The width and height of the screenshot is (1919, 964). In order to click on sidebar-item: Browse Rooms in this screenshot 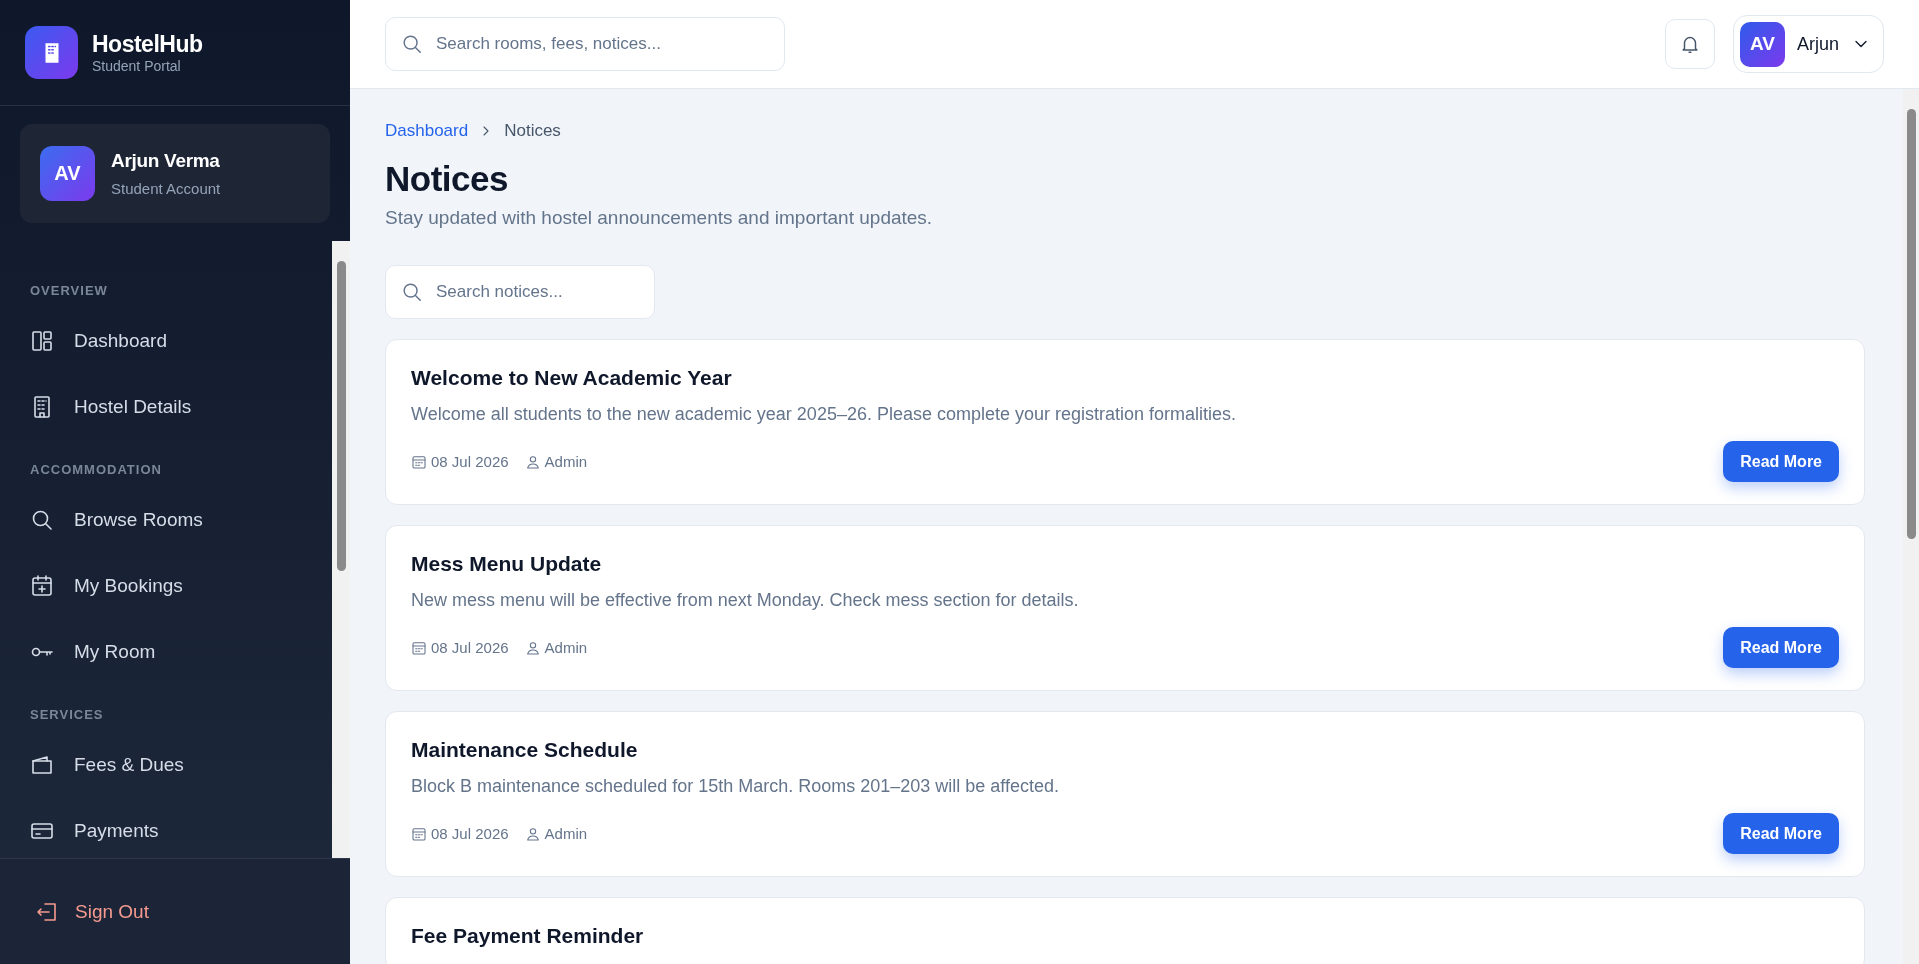, I will do `click(166, 520)`.